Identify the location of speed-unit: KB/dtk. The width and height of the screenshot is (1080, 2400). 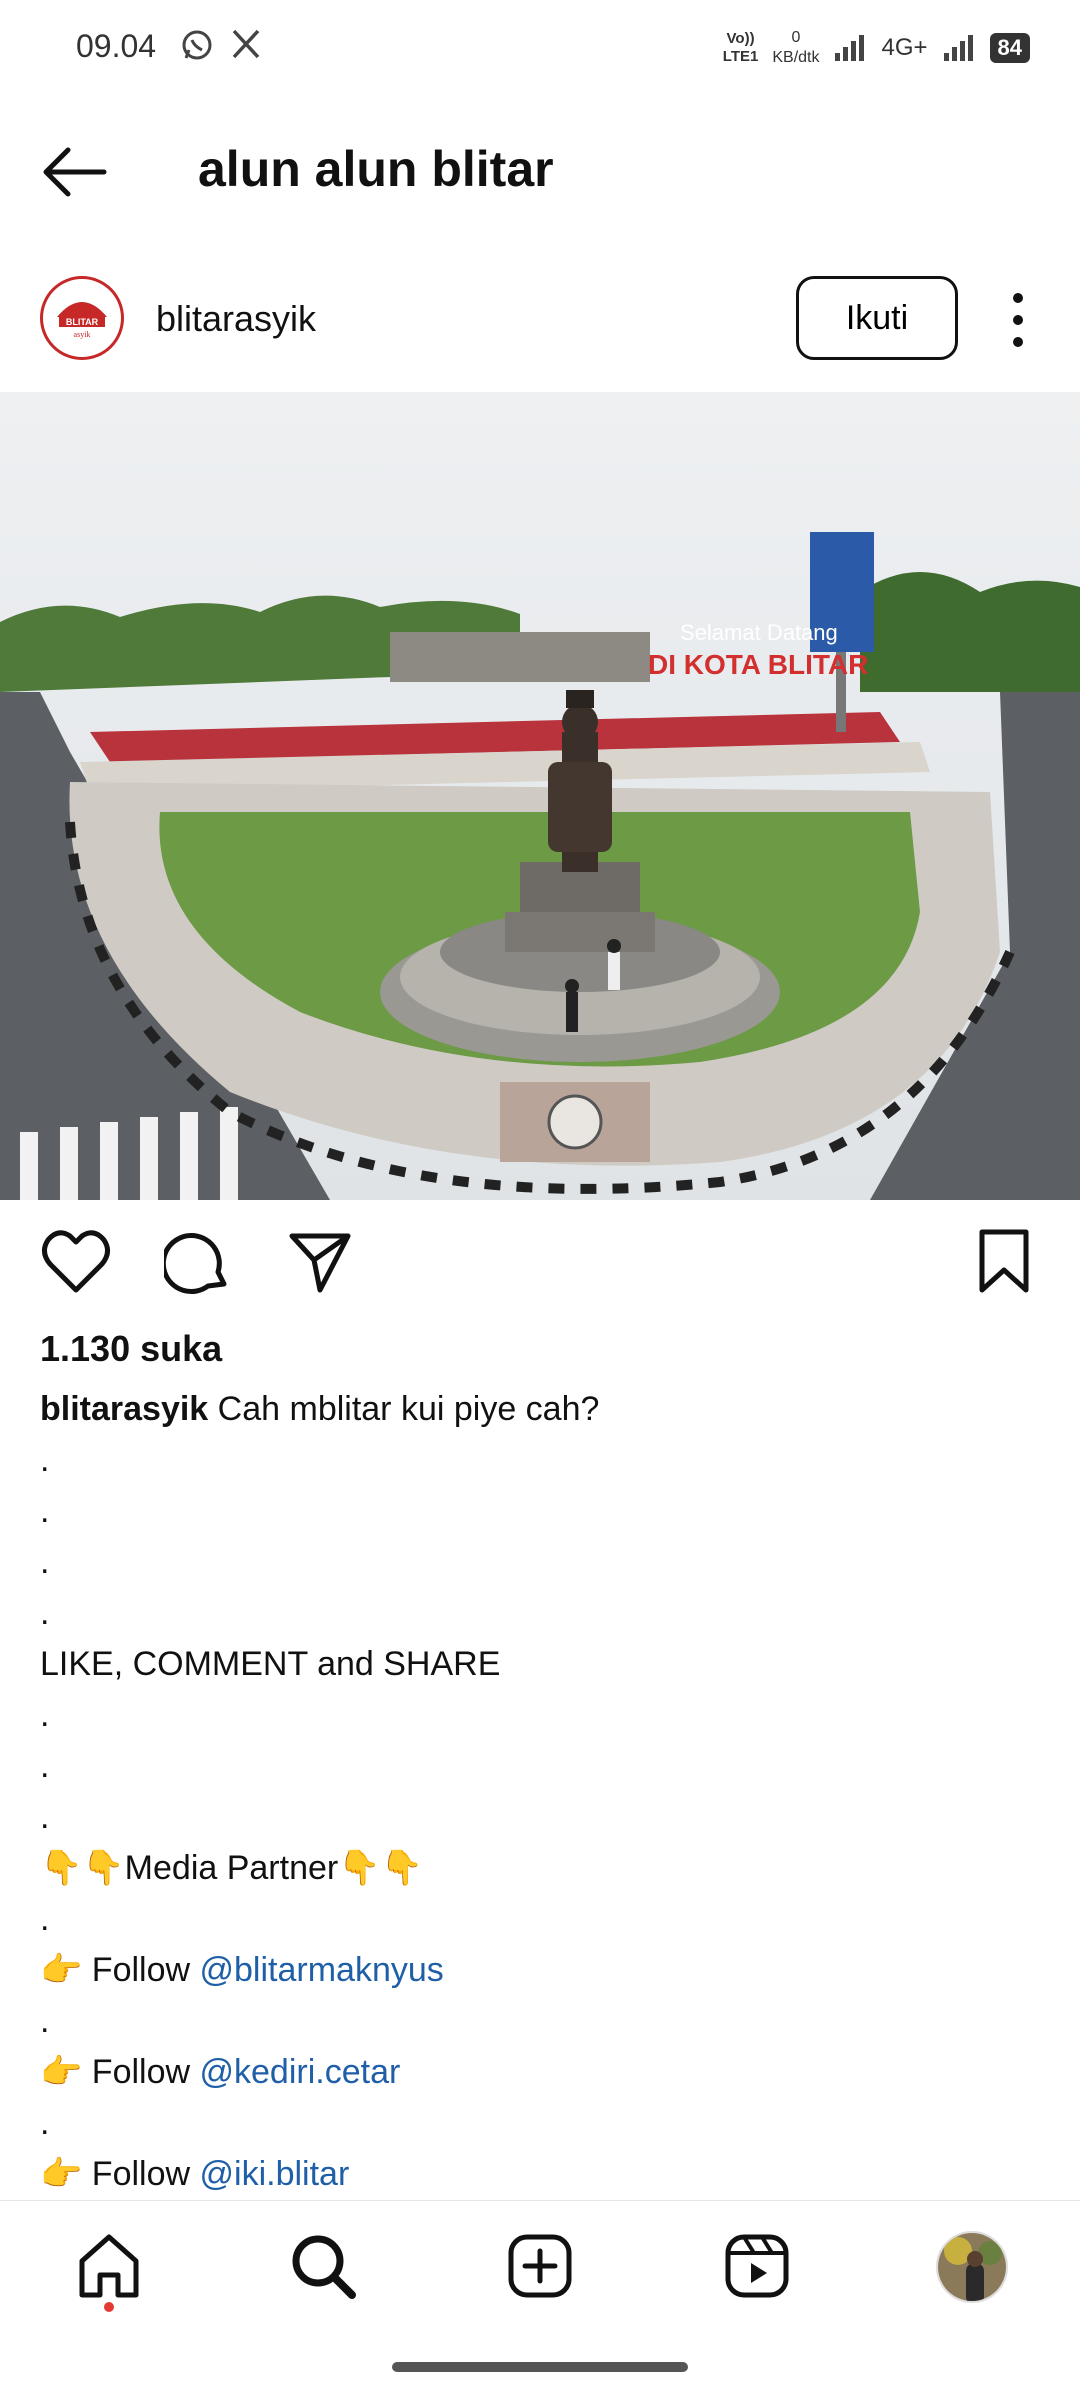
(796, 57).